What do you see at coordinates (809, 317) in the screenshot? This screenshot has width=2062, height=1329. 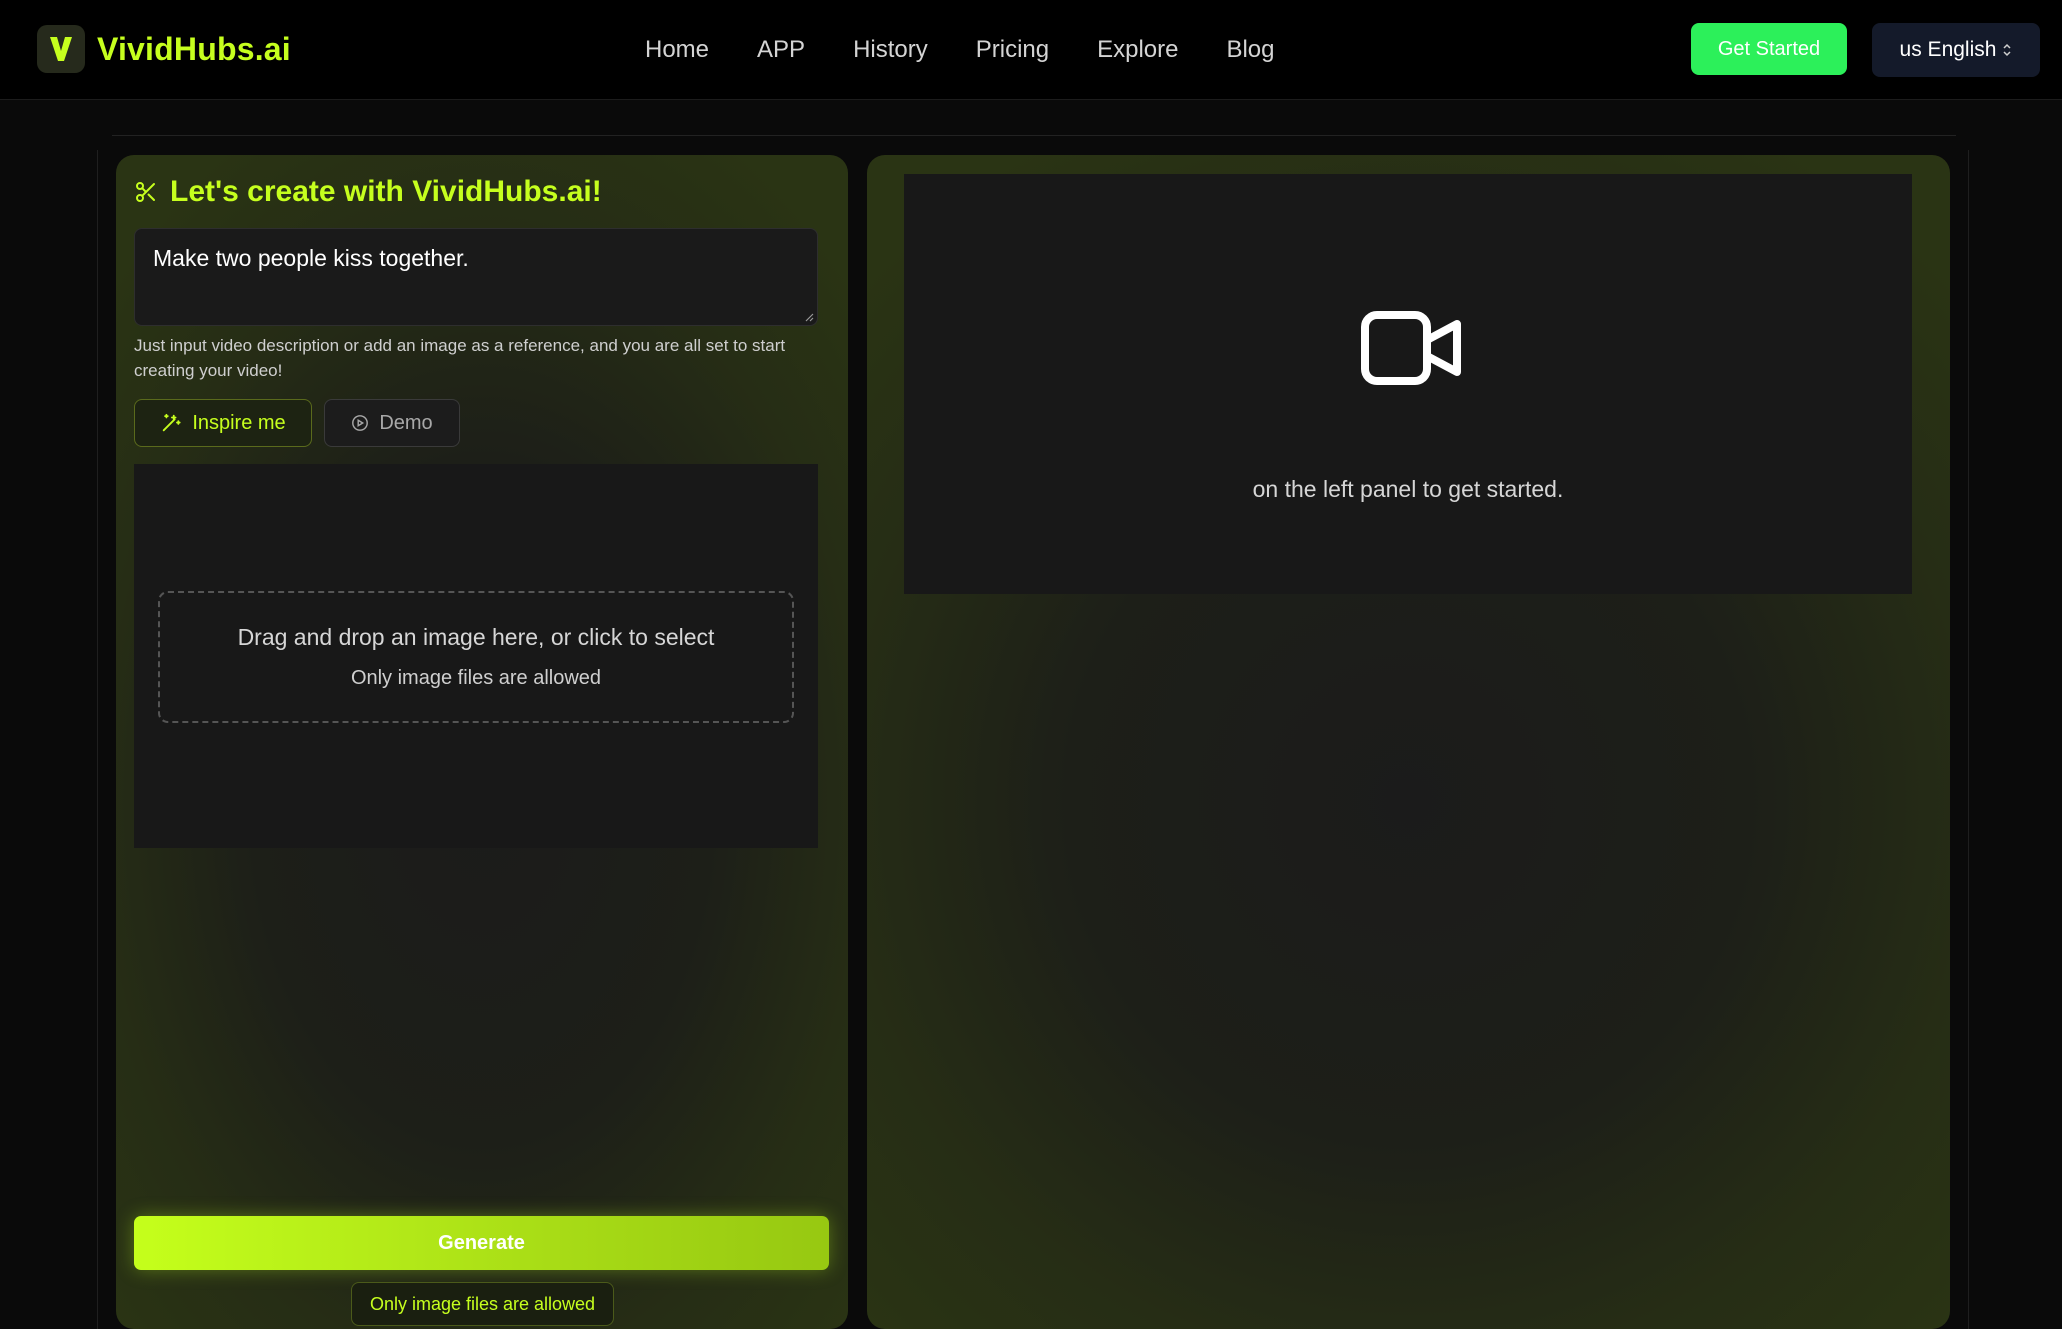 I see `resize-handle-icon` at bounding box center [809, 317].